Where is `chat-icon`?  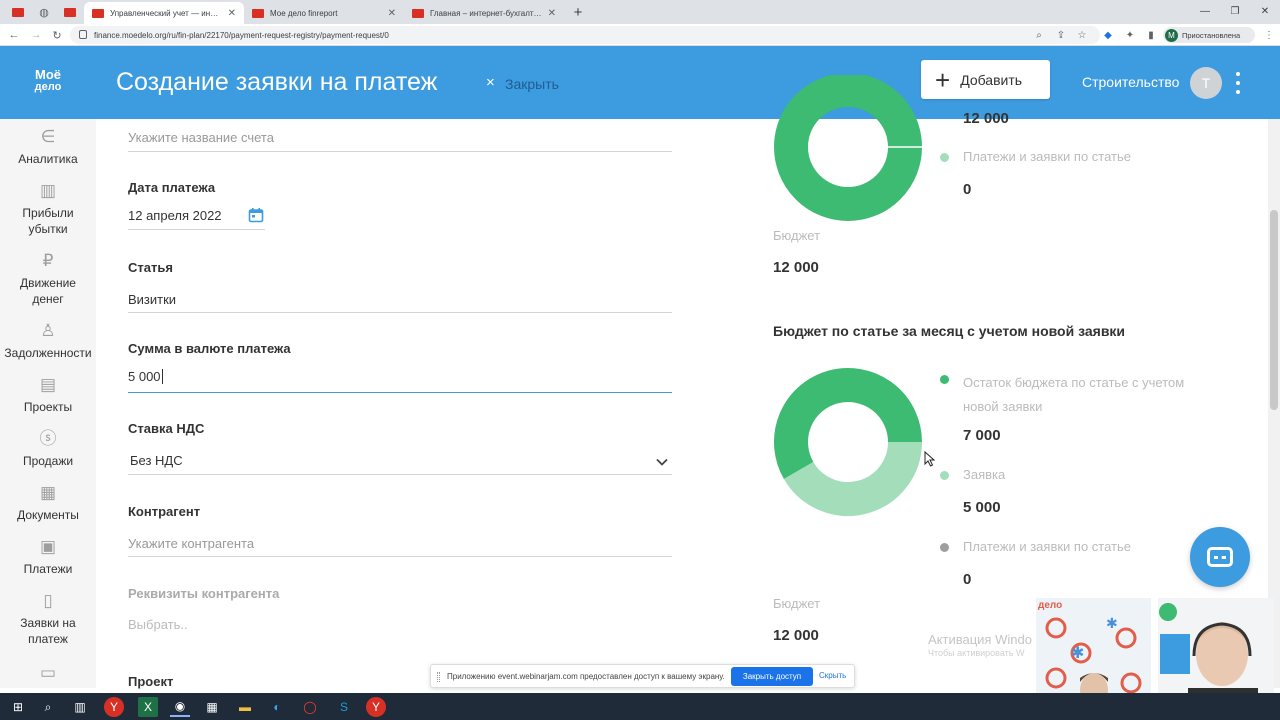 chat-icon is located at coordinates (1220, 557).